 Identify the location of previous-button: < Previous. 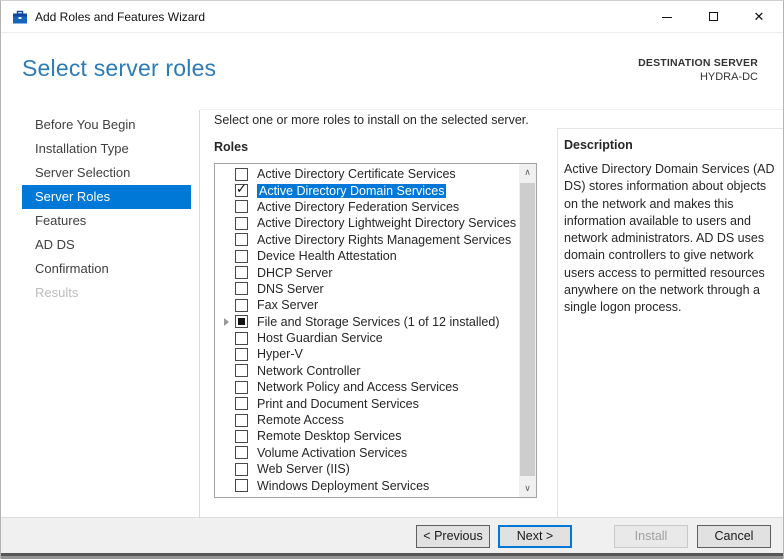
(453, 536).